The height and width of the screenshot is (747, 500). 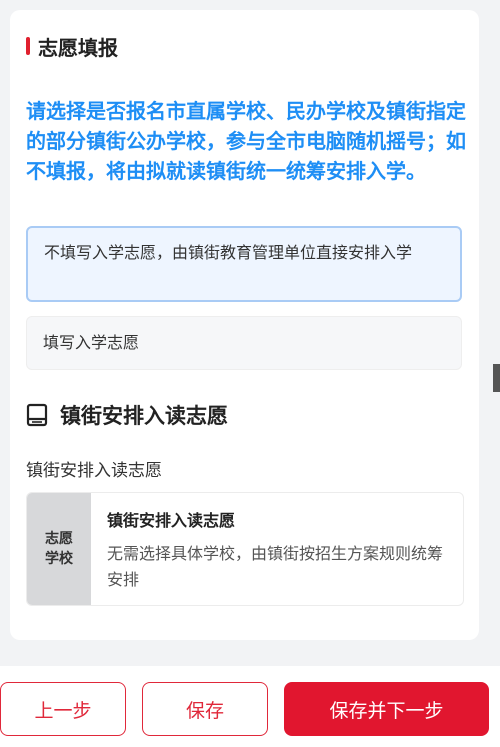 I want to click on save-and-next-button: 保存并下一步, so click(x=386, y=709).